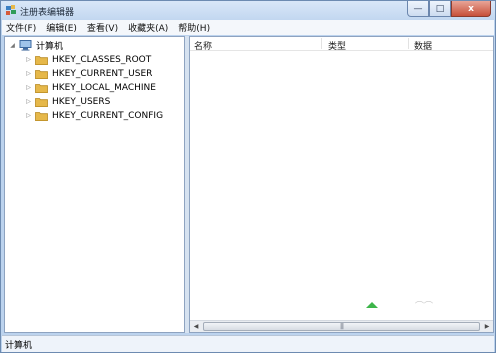 Image resolution: width=496 pixels, height=353 pixels. I want to click on tree-item-label: HKEY_USERS, so click(81, 101).